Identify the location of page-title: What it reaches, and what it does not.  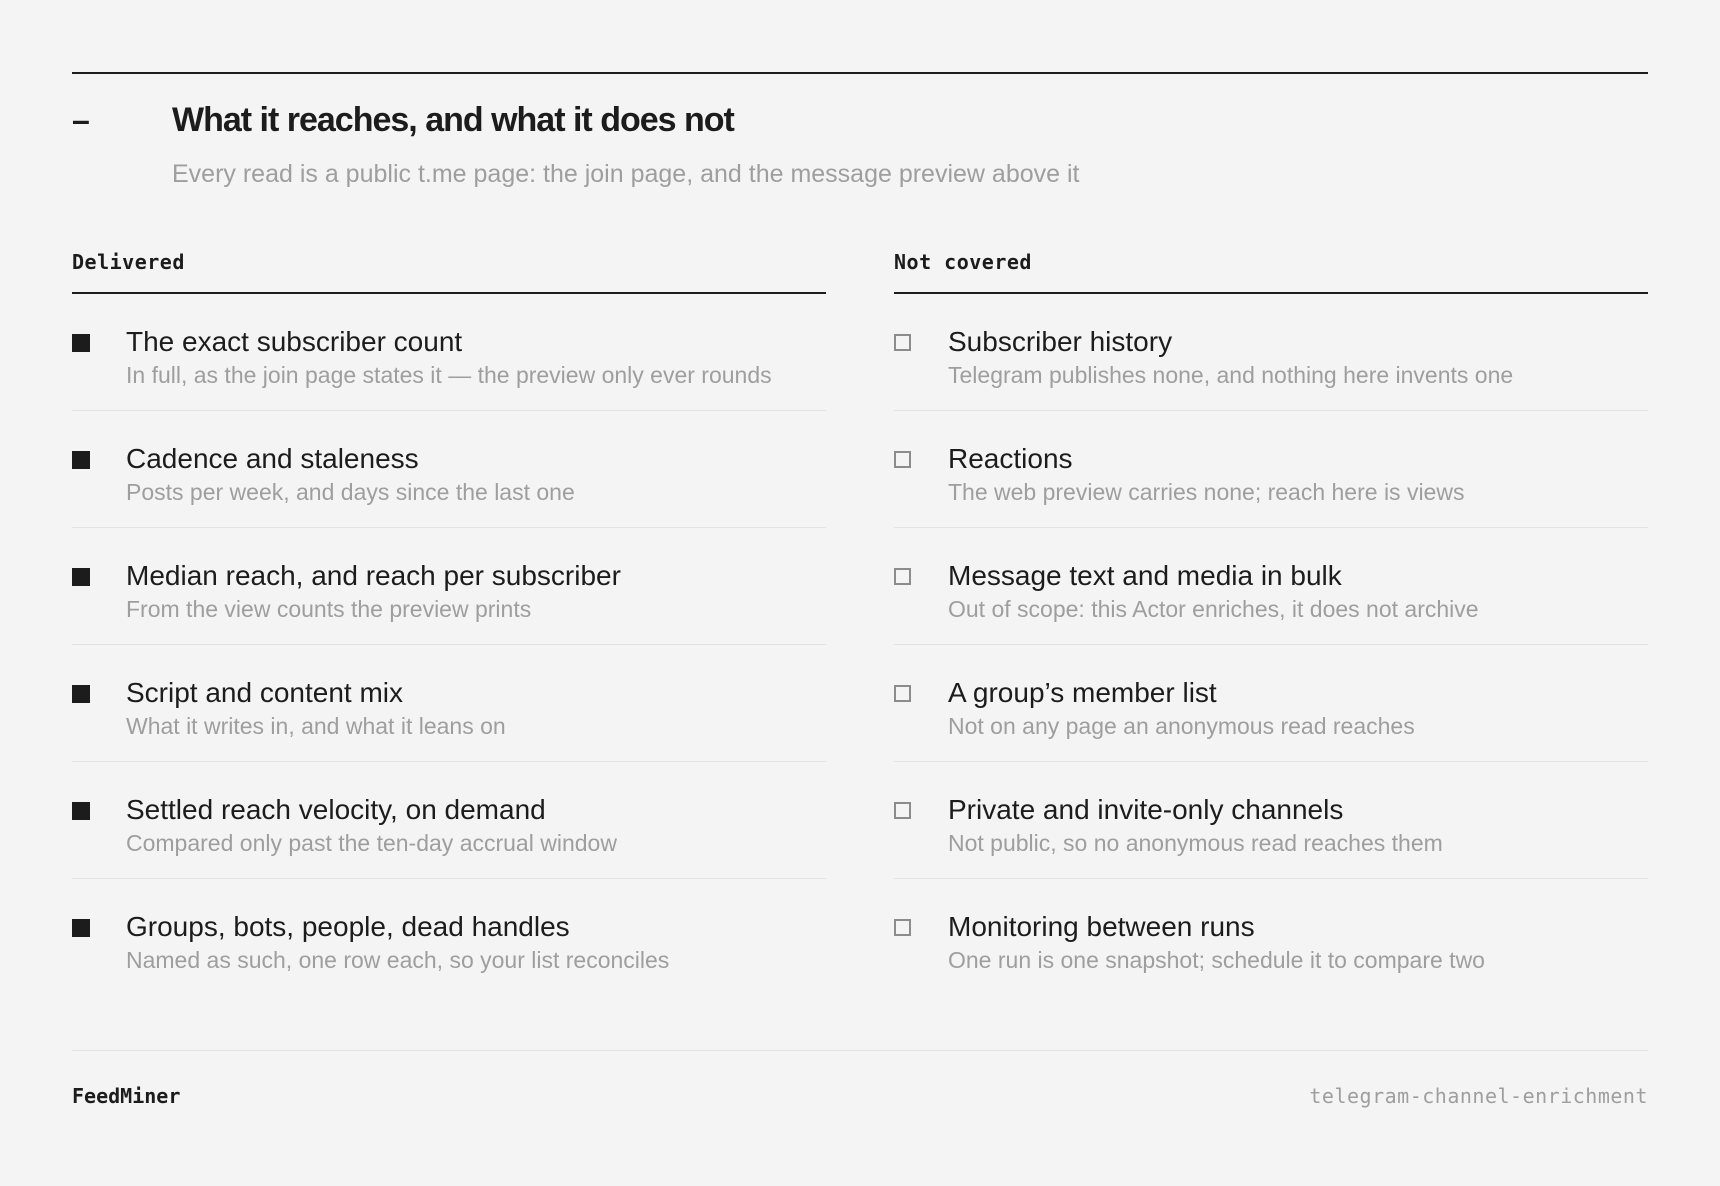
(453, 120).